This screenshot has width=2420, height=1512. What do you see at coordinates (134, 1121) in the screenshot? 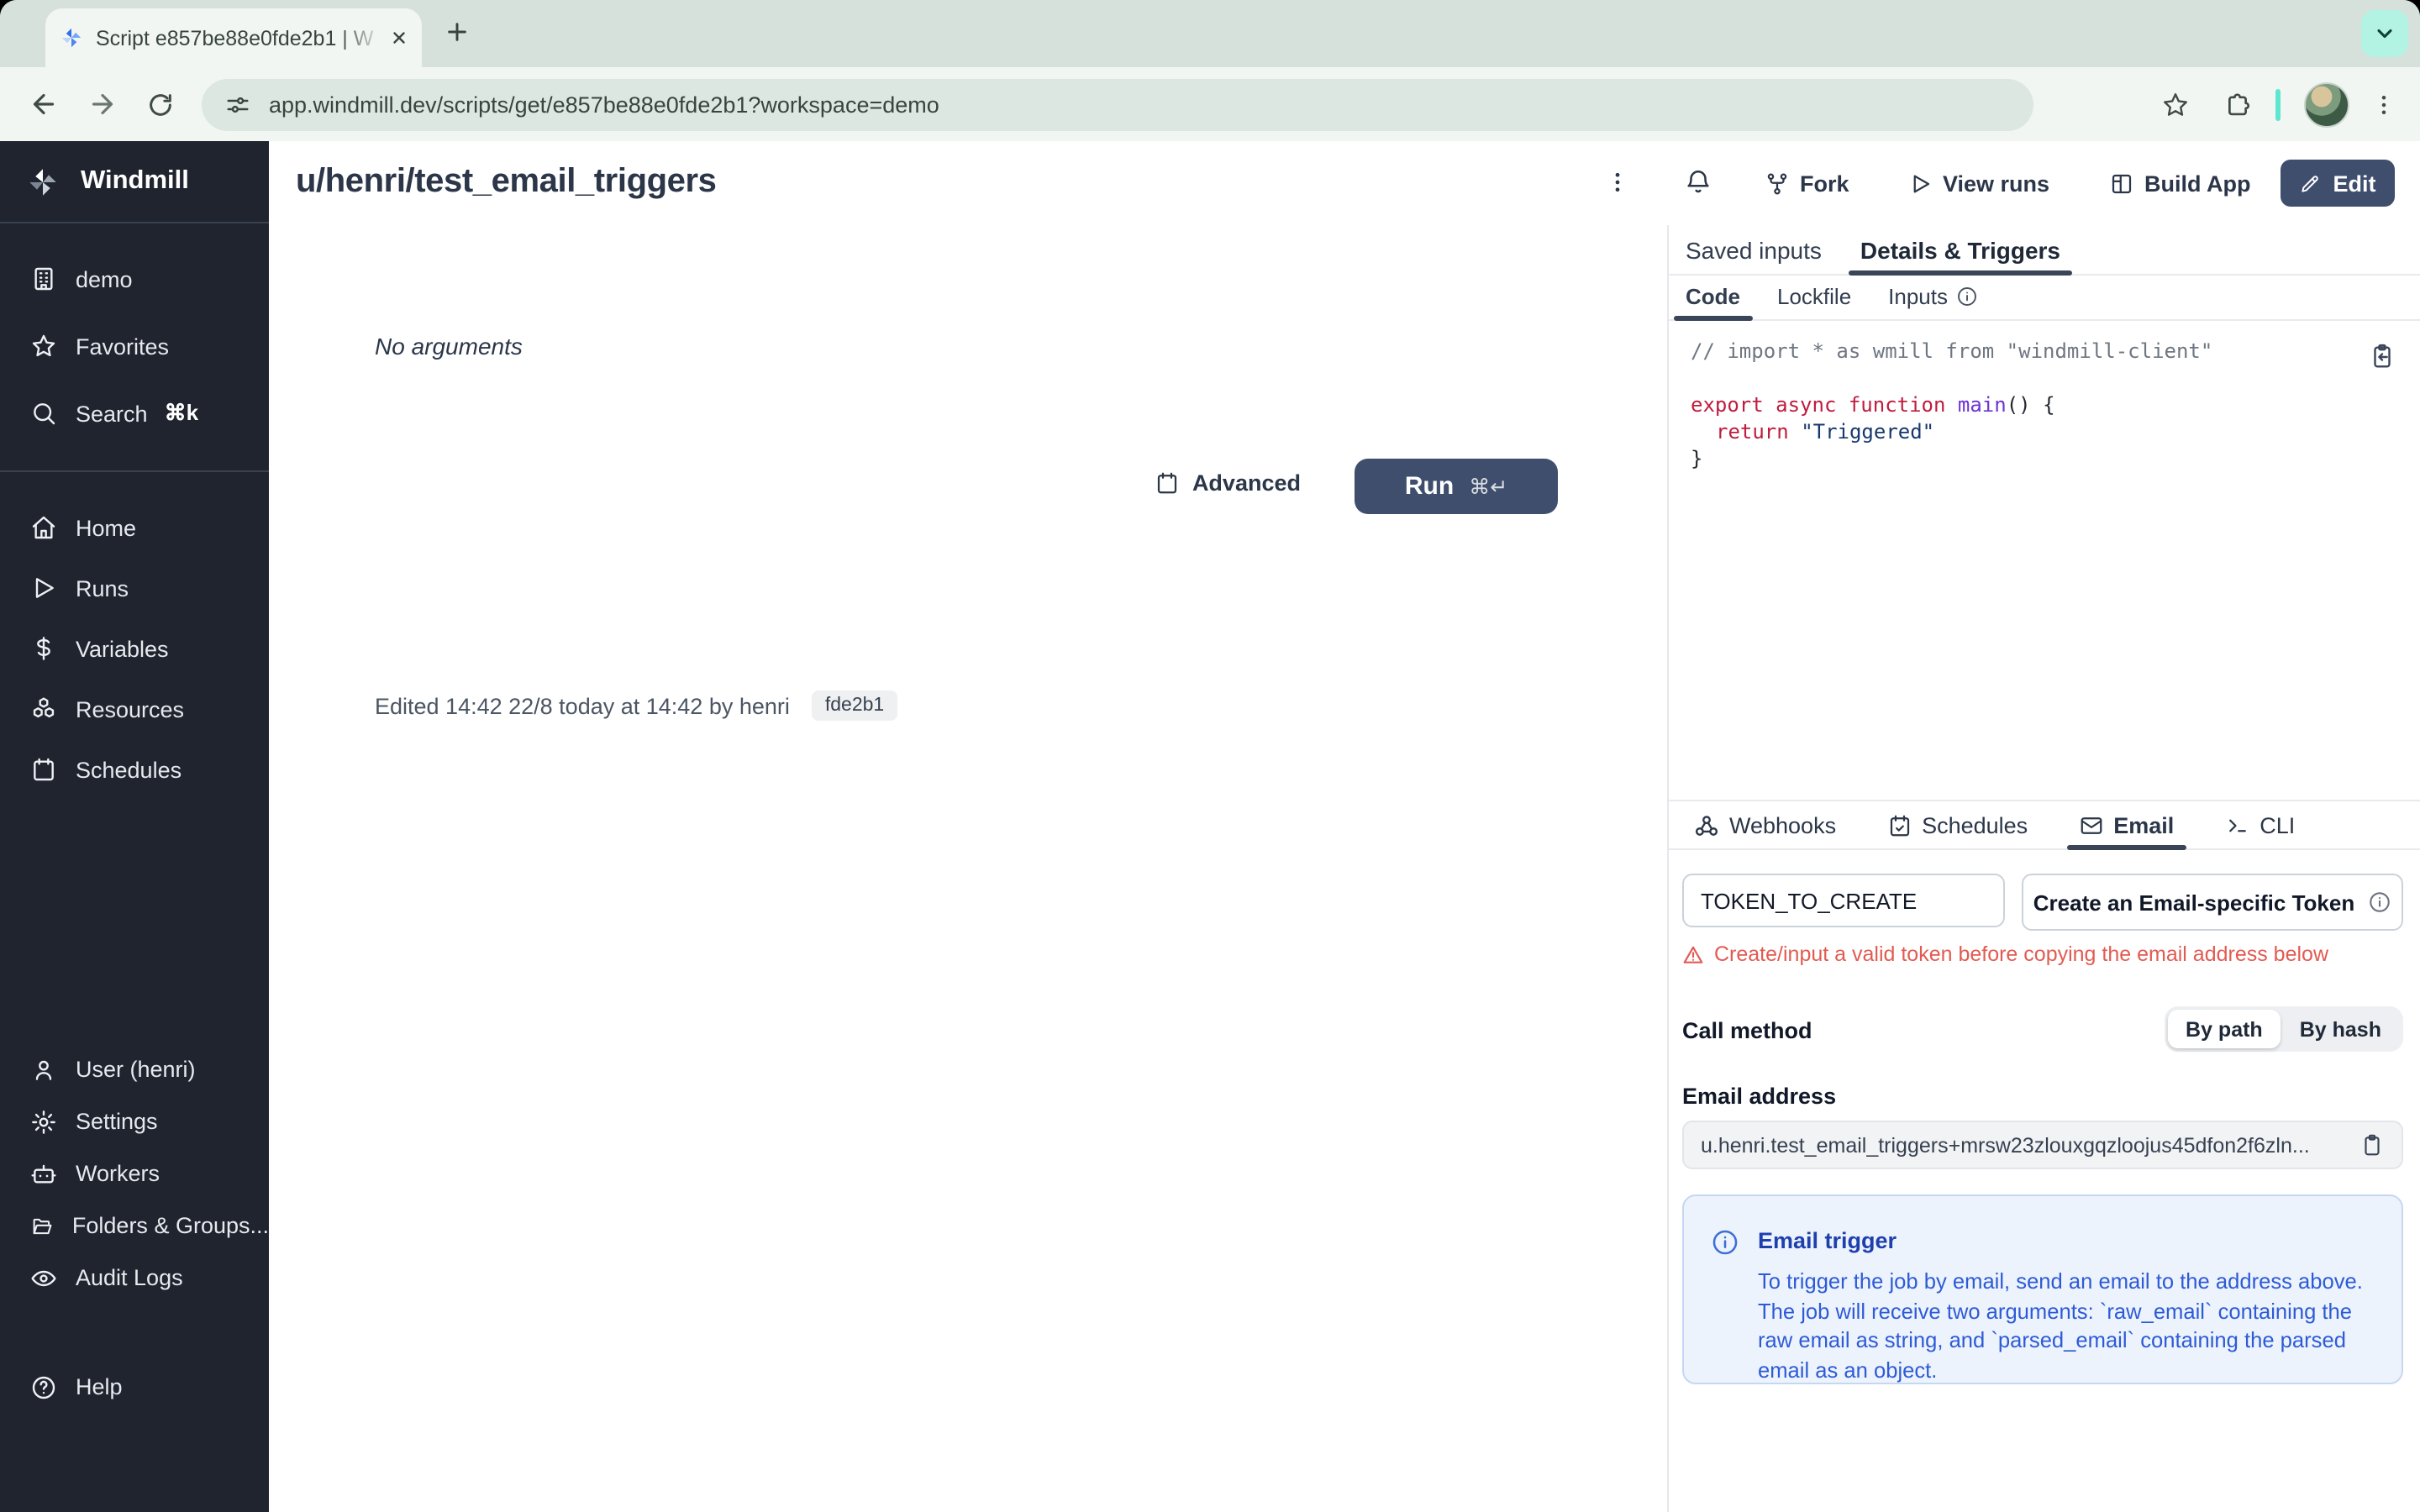
I see `sidebar-item-settings: Settings` at bounding box center [134, 1121].